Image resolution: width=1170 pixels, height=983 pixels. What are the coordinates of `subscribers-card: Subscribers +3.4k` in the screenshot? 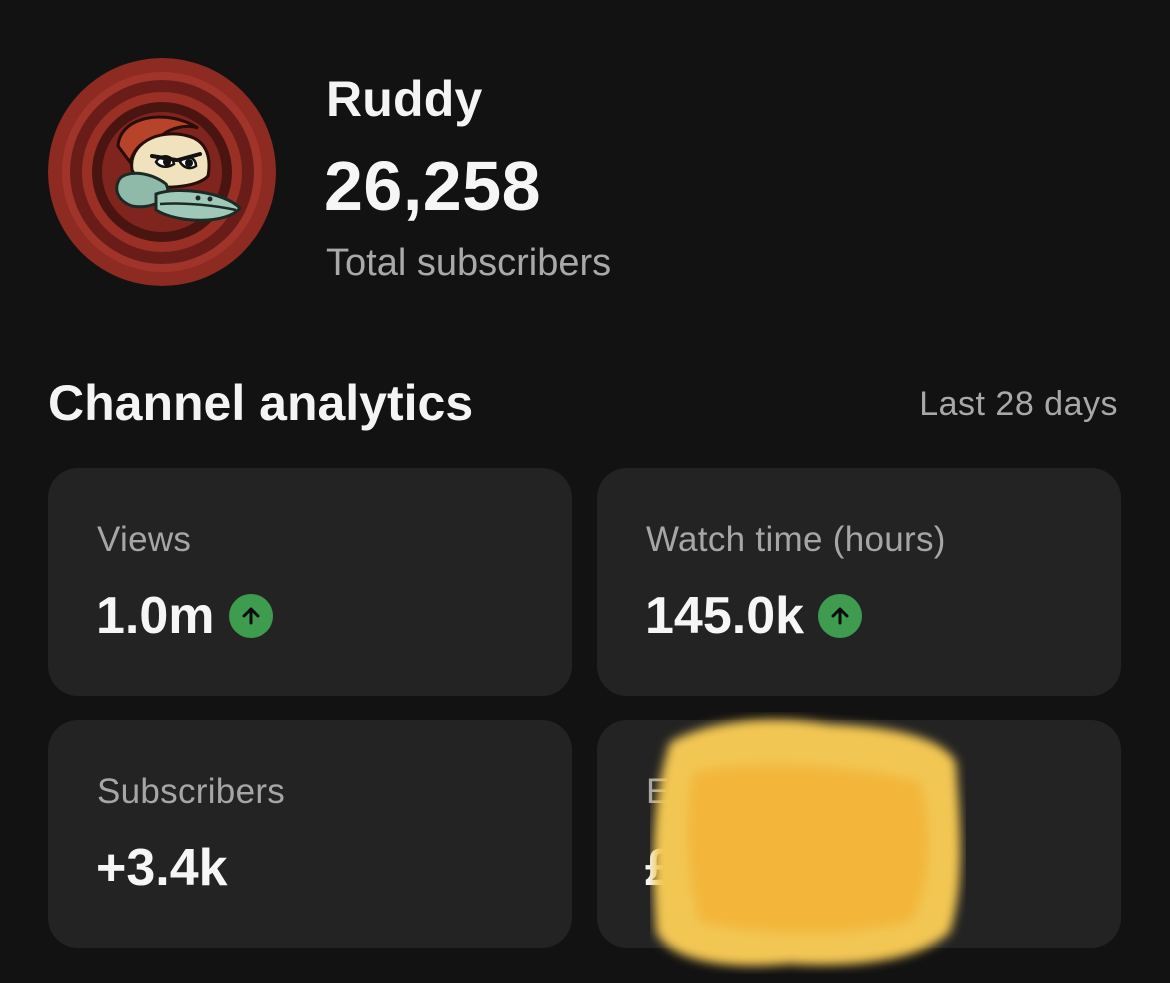 It's located at (310, 834).